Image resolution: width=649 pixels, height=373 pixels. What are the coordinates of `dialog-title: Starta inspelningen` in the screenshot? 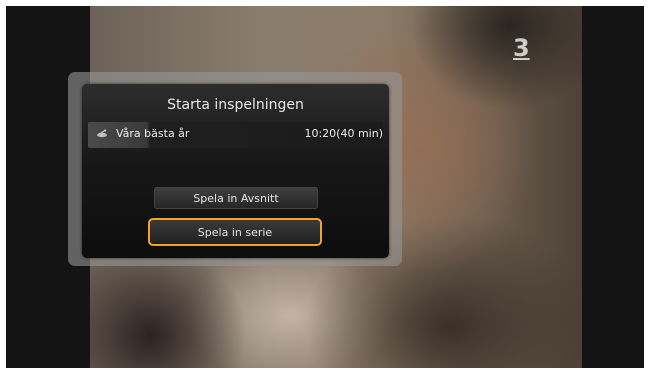 It's located at (235, 105).